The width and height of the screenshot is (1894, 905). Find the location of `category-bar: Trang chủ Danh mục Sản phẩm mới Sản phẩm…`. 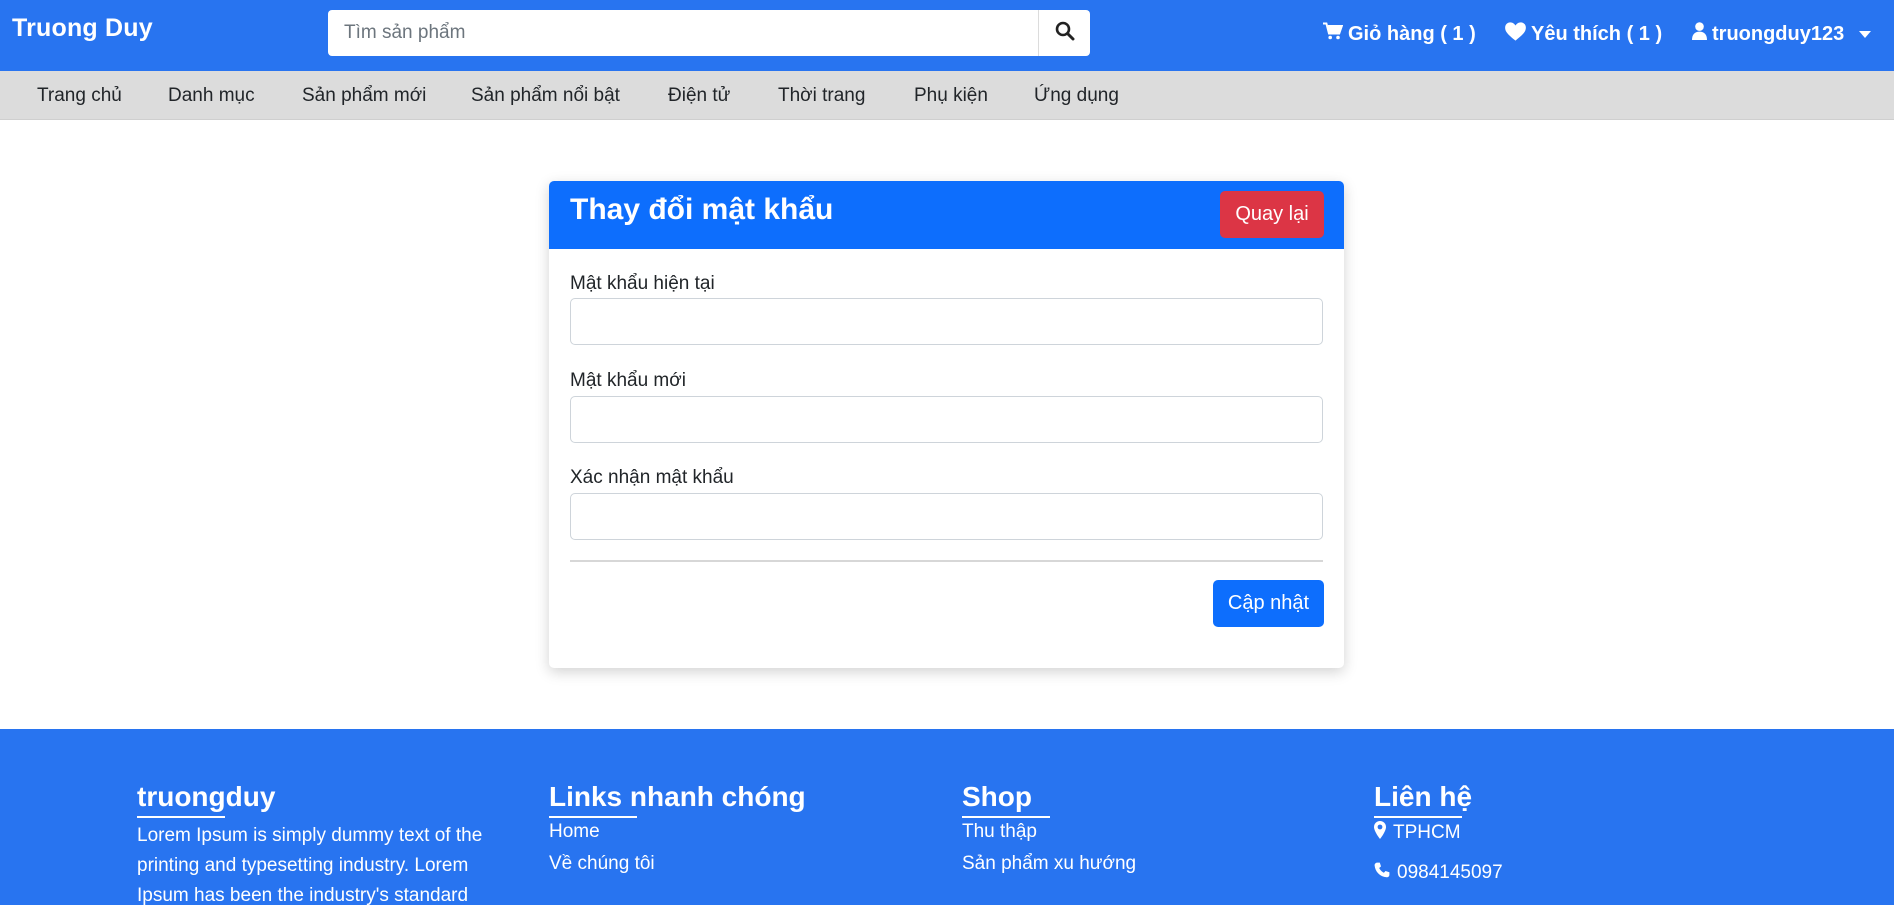

category-bar: Trang chủ Danh mục Sản phẩm mới Sản phẩm… is located at coordinates (947, 95).